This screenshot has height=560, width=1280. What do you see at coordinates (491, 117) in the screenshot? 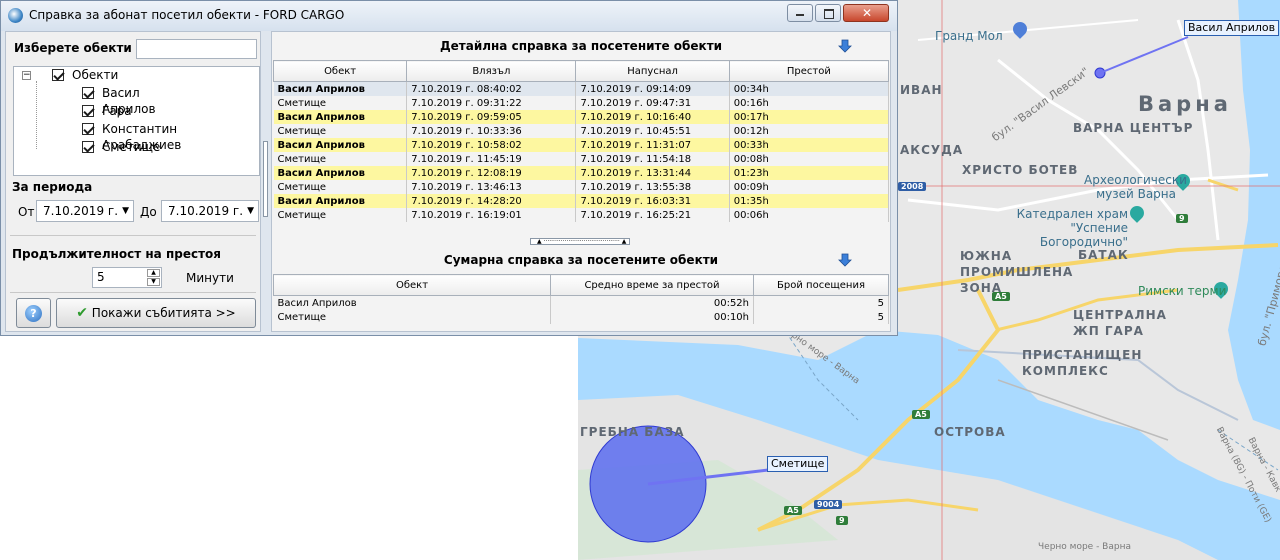
I see `table-cell: 7.10.2019 г. 09:59:05` at bounding box center [491, 117].